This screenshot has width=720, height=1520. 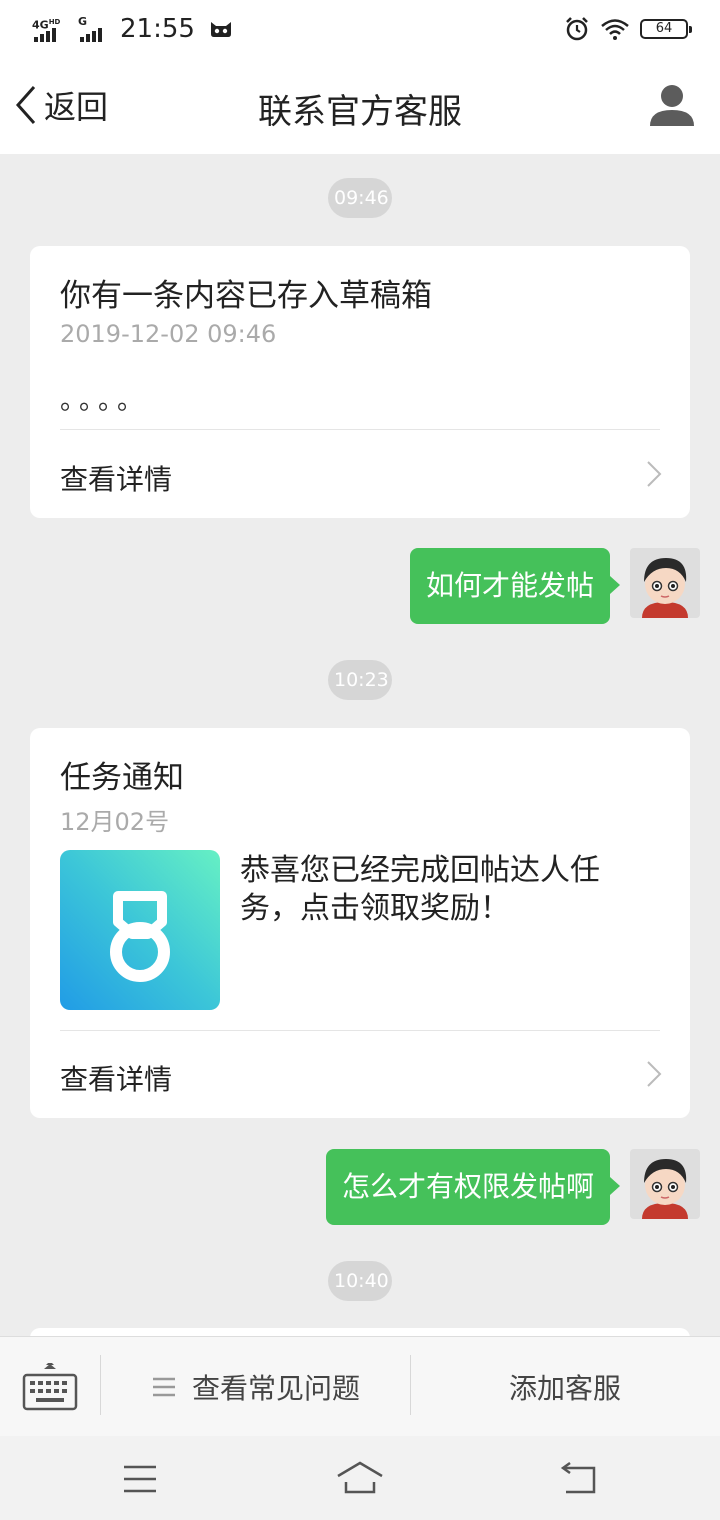 I want to click on wifi-icon, so click(x=615, y=29).